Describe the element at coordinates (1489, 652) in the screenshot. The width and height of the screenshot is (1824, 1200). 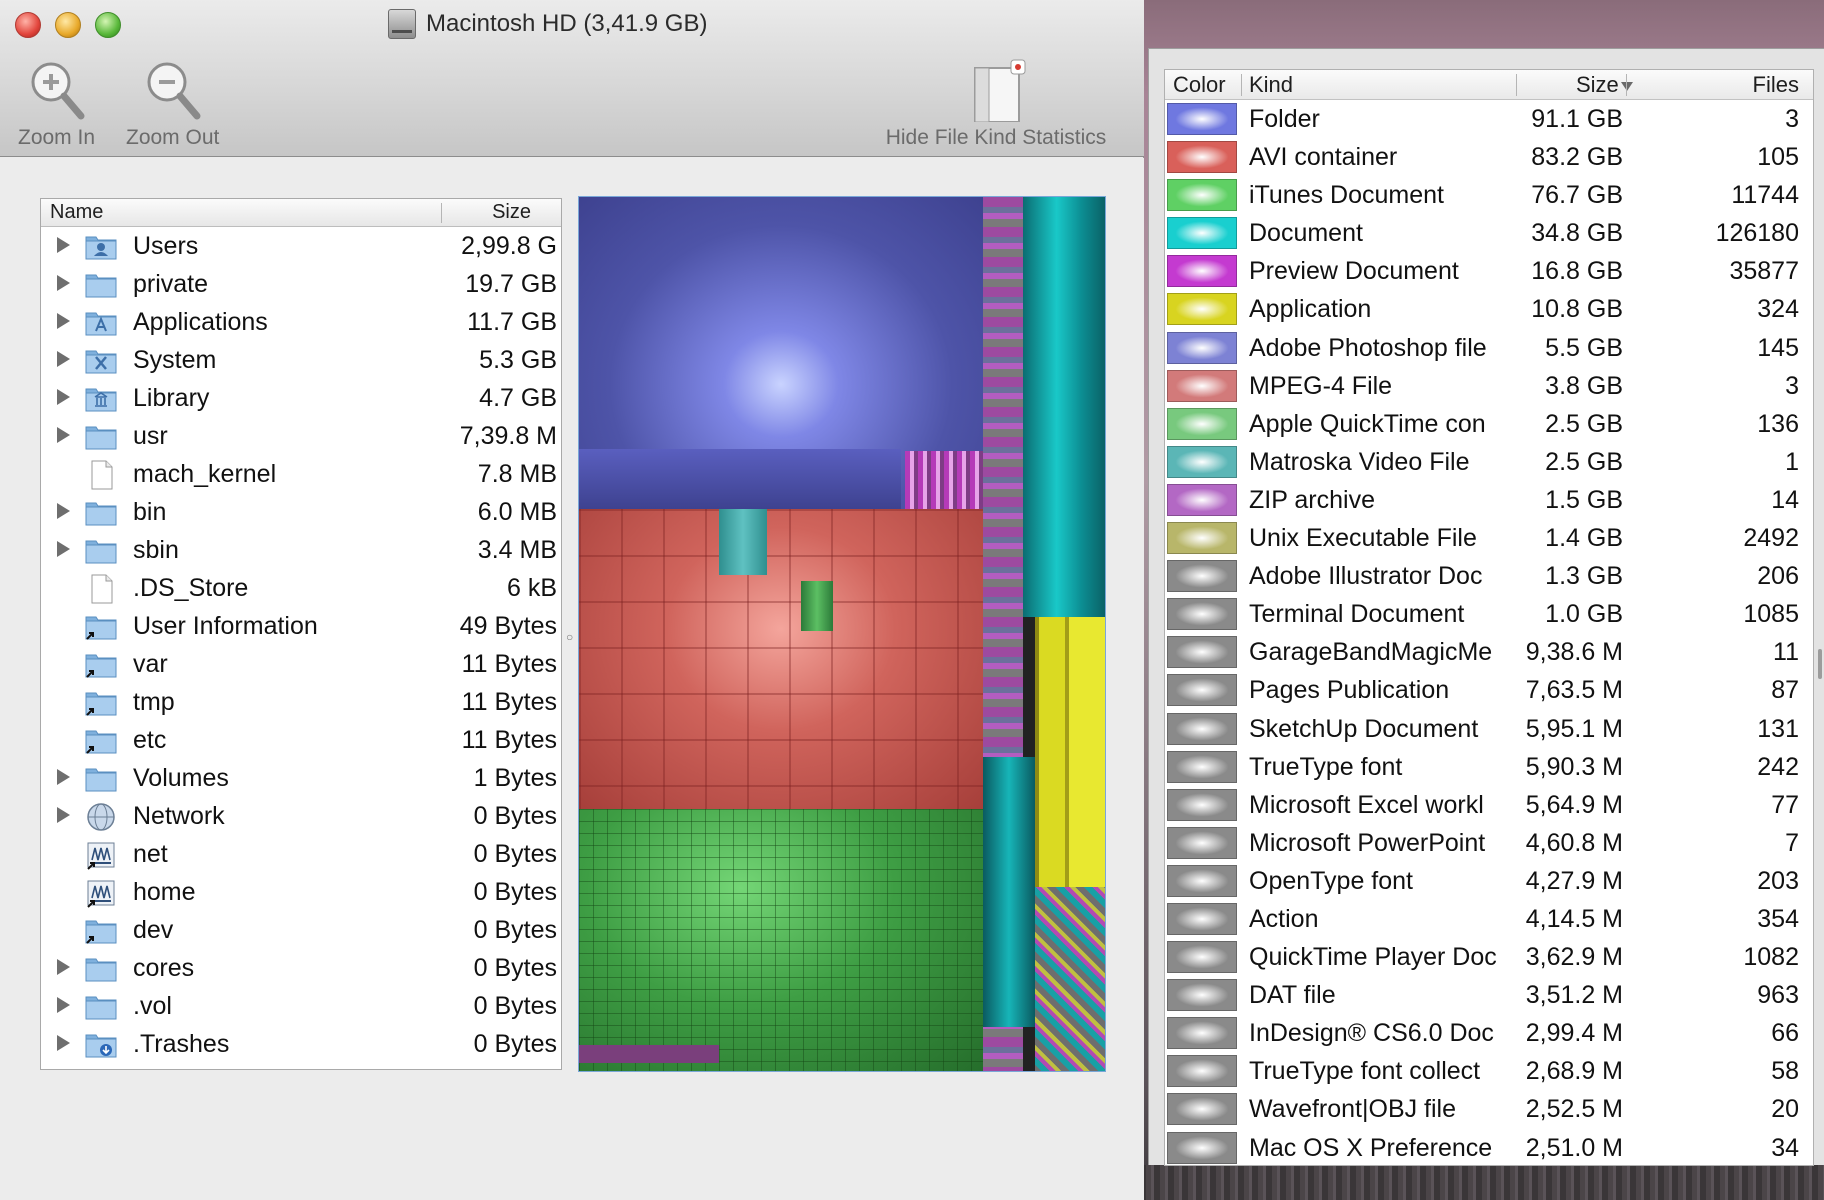
I see `stats-row: GarageBandMagicMe 9,38.6 M 11` at that location.